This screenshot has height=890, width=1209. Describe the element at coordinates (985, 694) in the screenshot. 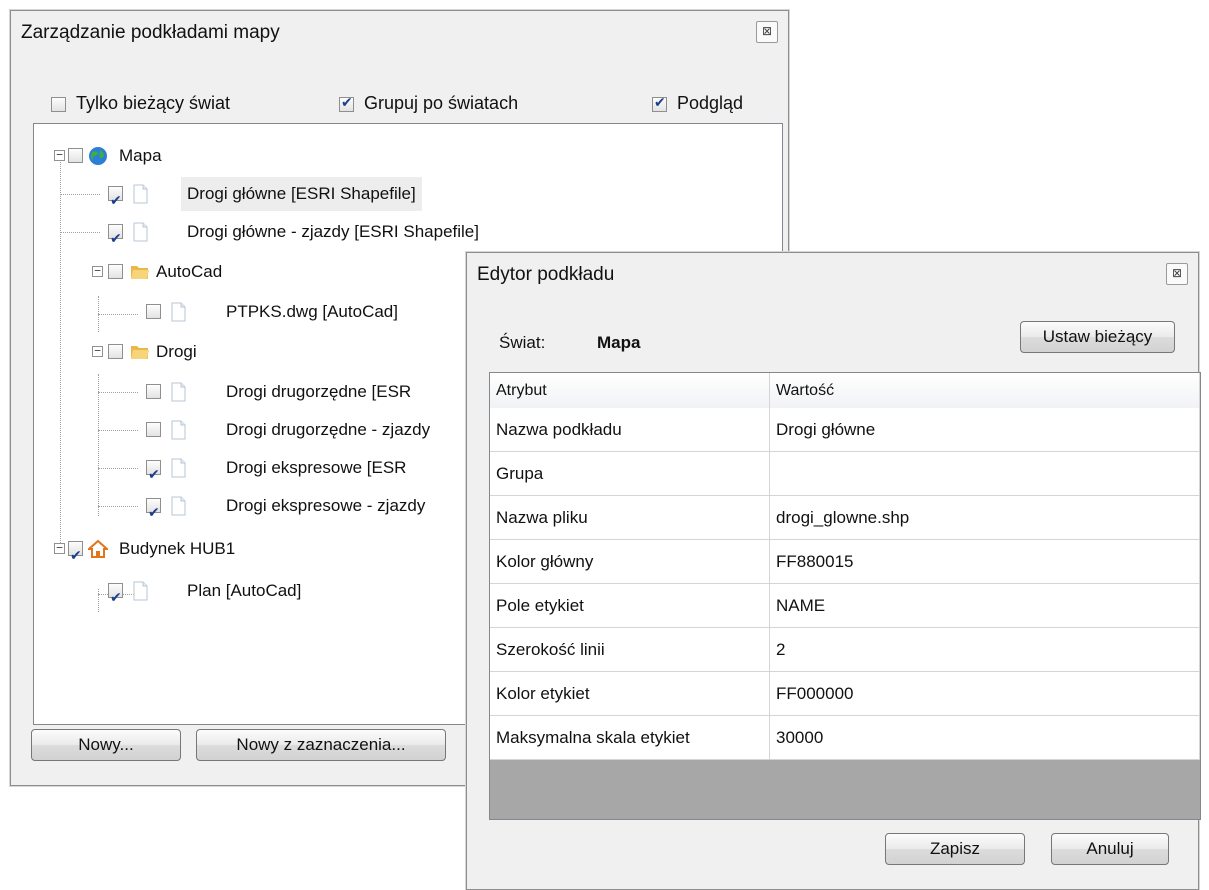

I see `attribute-value: FF000000` at that location.